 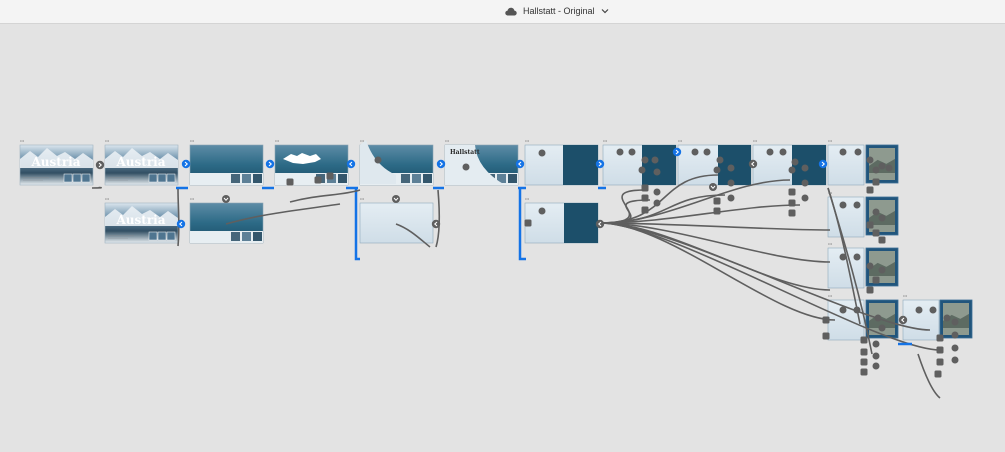 I want to click on document-title-menu: Hallstatt - Original, so click(x=557, y=11).